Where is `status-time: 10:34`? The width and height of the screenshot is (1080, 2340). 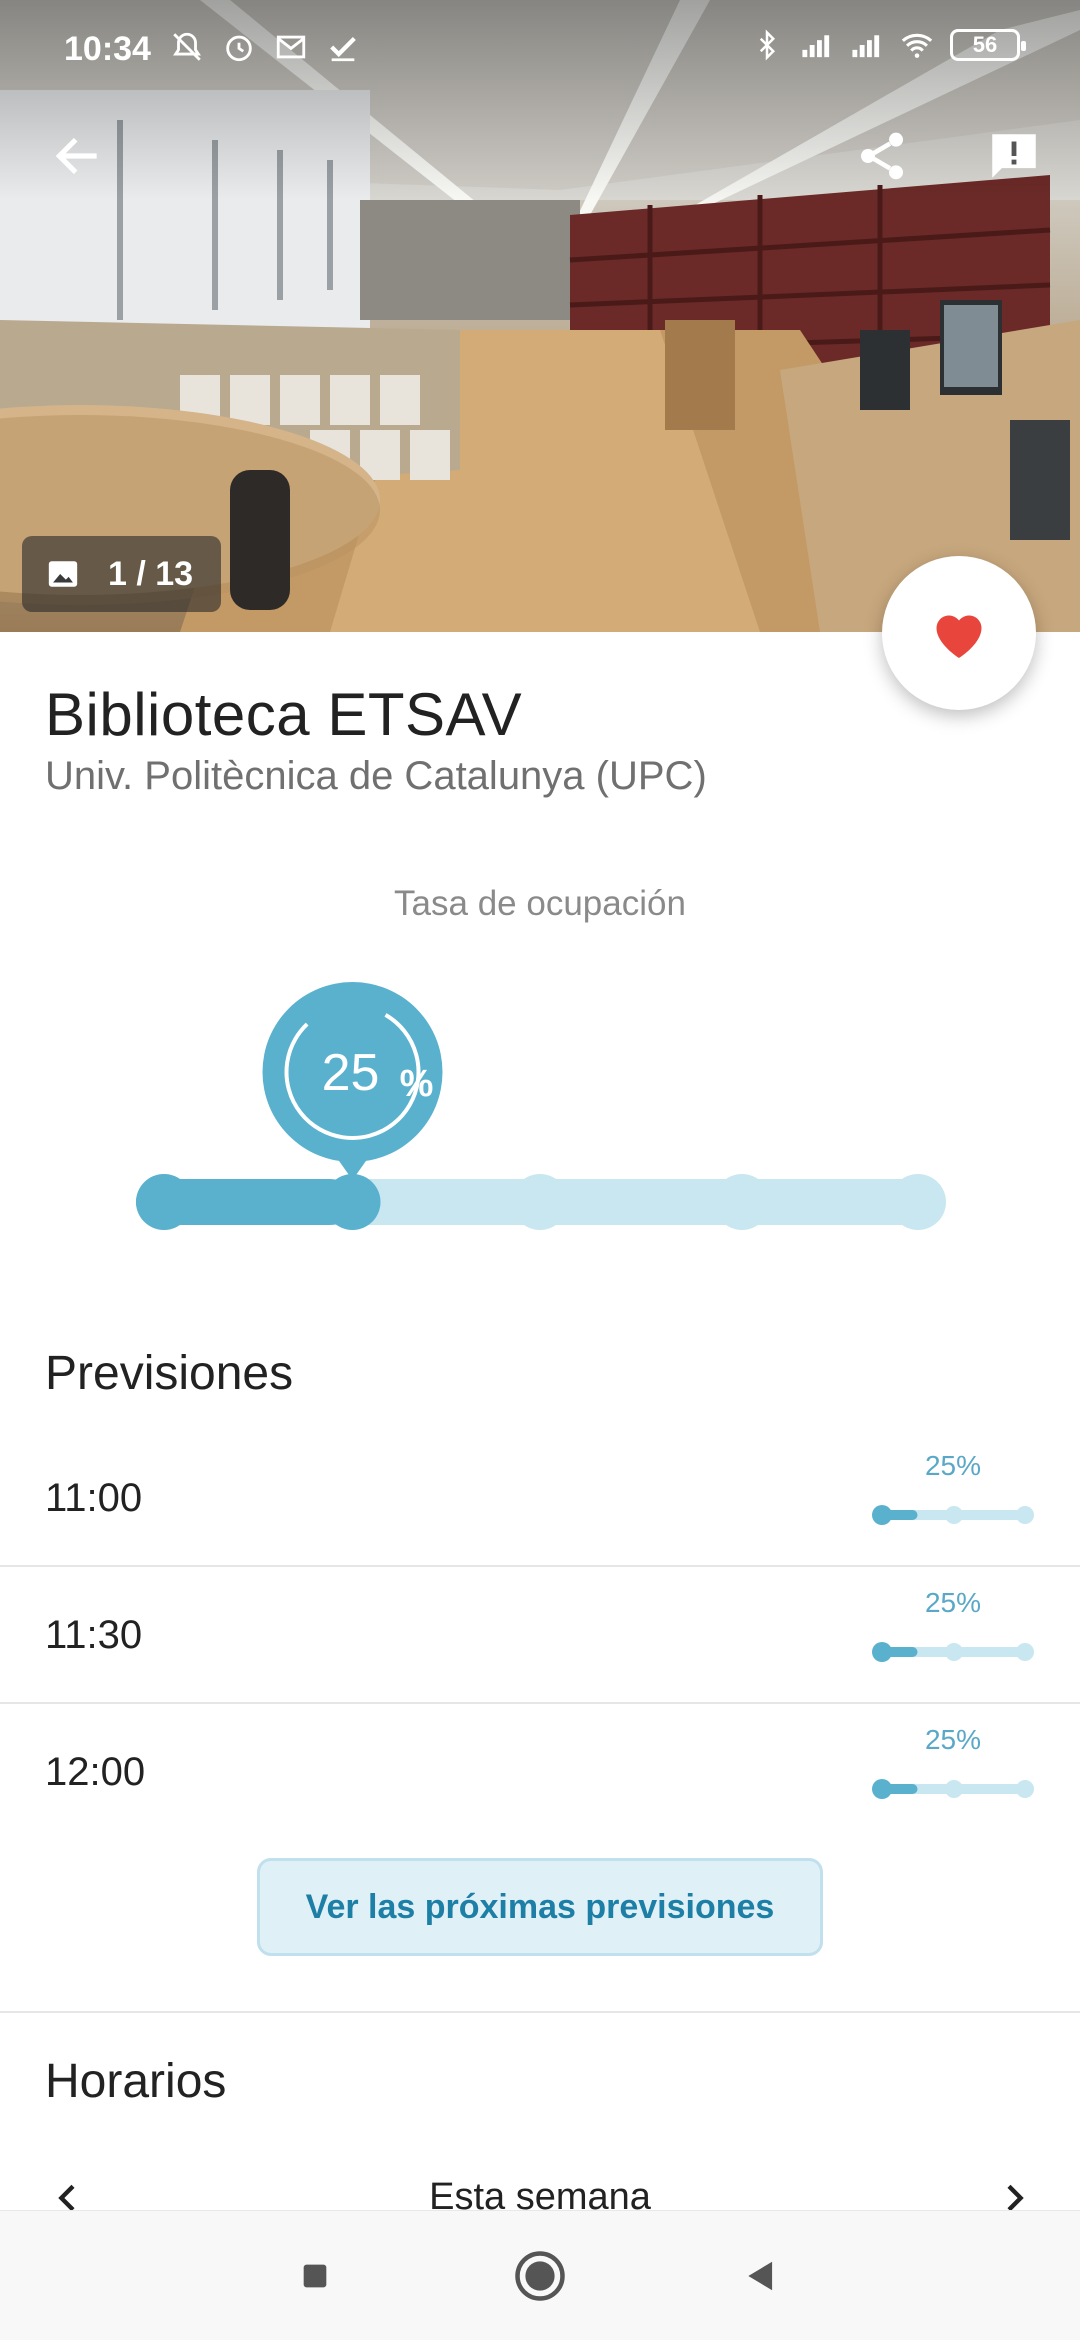 status-time: 10:34 is located at coordinates (107, 49).